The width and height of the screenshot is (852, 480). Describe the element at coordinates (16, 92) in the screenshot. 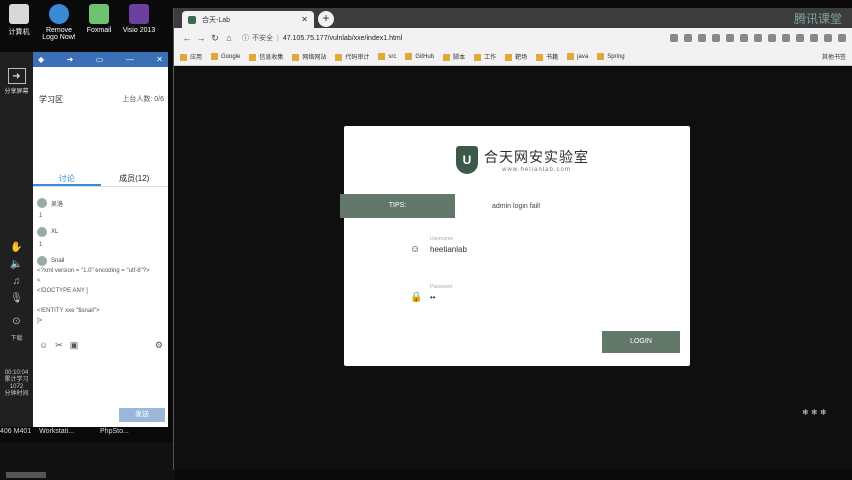

I see `share-screen-label: 分享屏幕` at that location.